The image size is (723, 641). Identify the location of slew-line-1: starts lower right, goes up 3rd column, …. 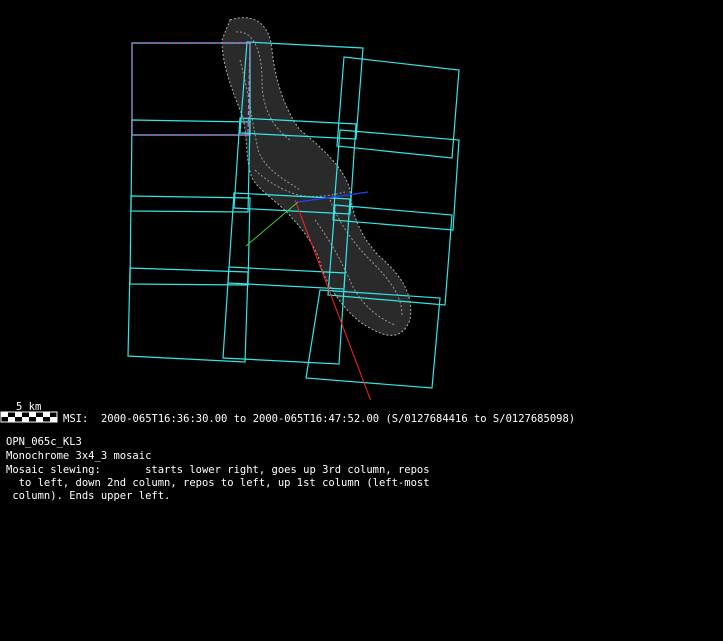
(287, 470).